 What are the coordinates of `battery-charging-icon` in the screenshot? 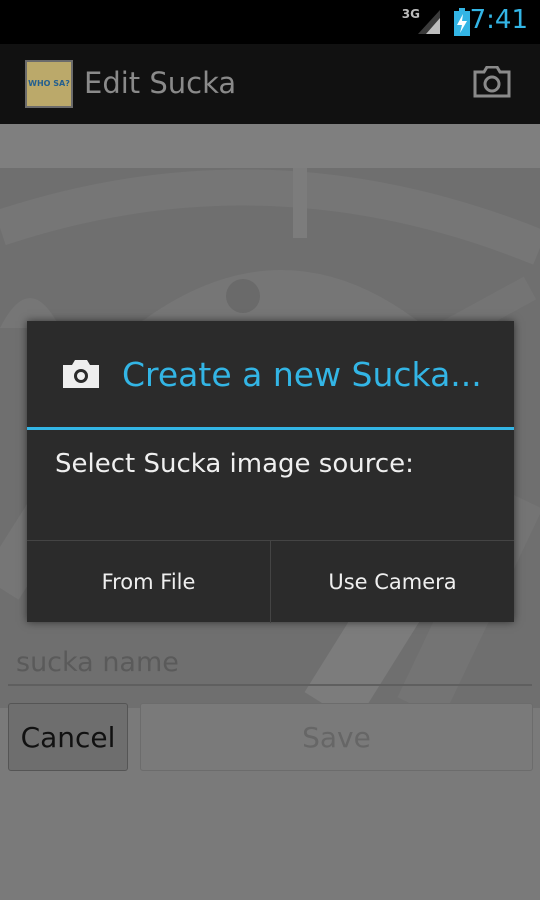 It's located at (462, 22).